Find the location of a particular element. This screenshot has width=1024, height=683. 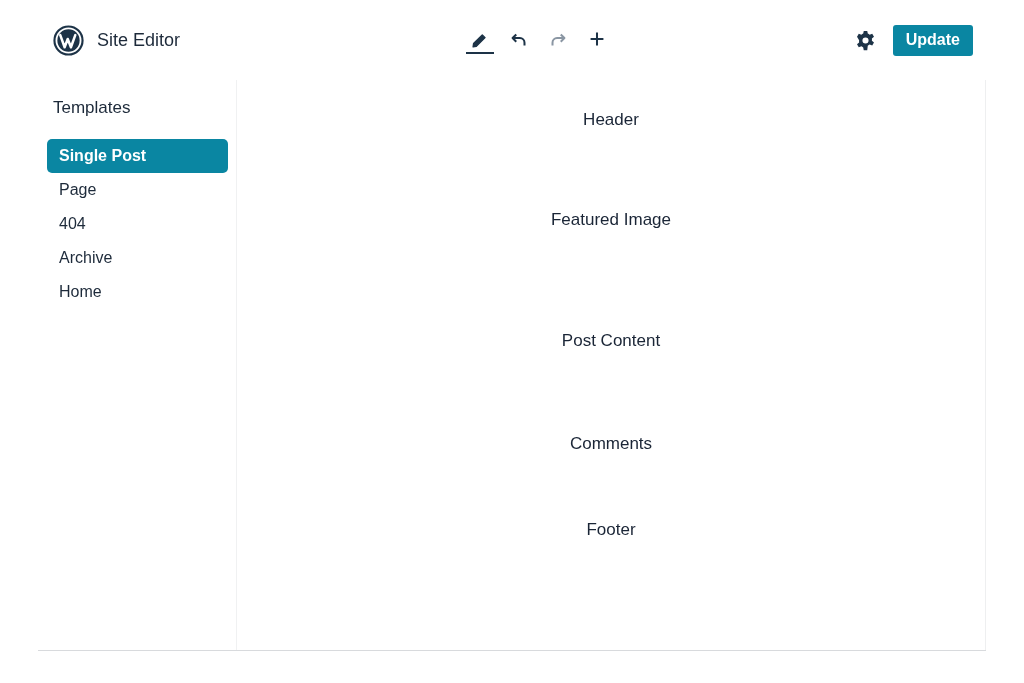

settings-icon is located at coordinates (865, 40).